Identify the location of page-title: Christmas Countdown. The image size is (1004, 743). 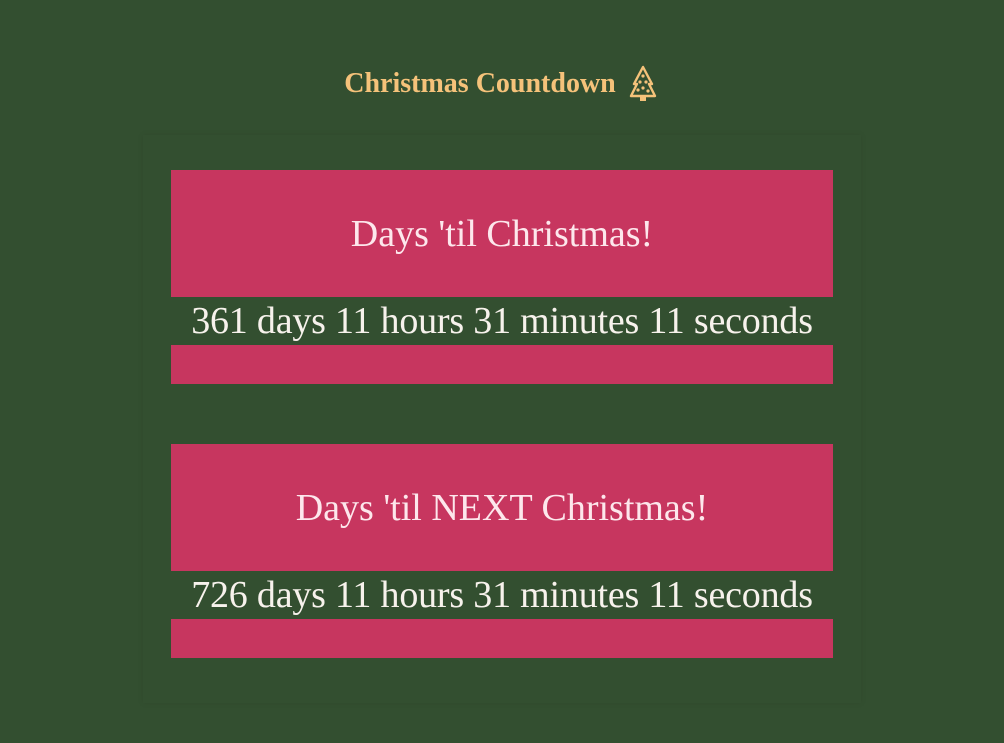
(502, 84).